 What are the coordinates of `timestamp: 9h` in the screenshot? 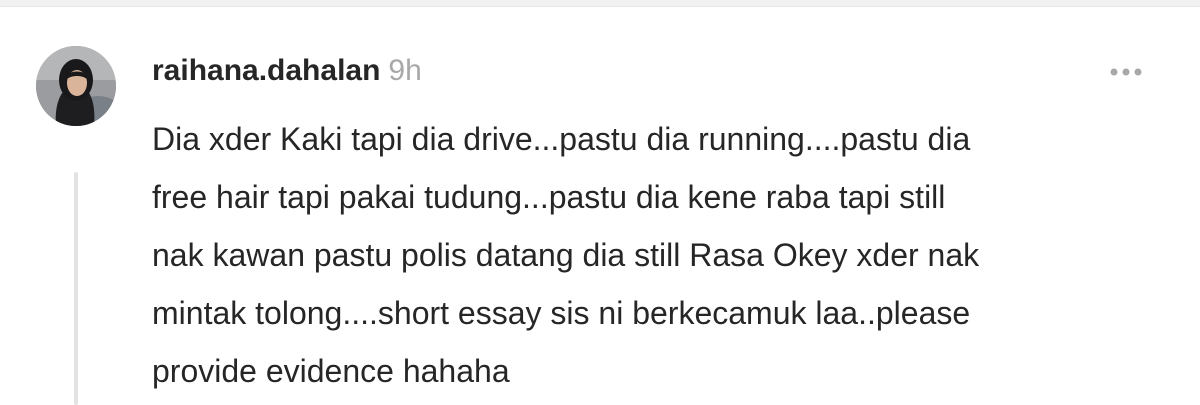 It's located at (405, 70).